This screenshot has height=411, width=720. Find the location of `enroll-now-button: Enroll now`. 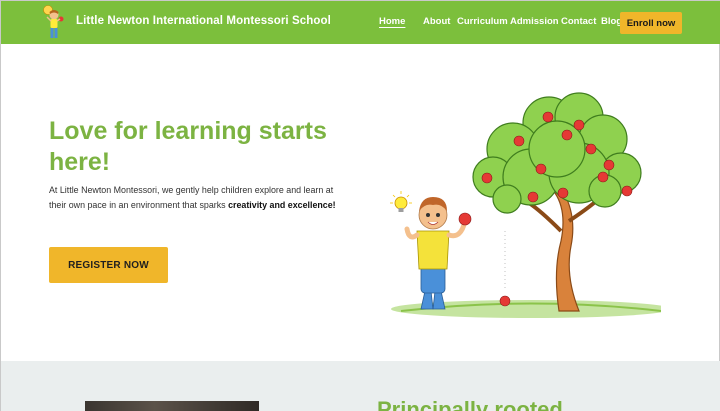

enroll-now-button: Enroll now is located at coordinates (651, 23).